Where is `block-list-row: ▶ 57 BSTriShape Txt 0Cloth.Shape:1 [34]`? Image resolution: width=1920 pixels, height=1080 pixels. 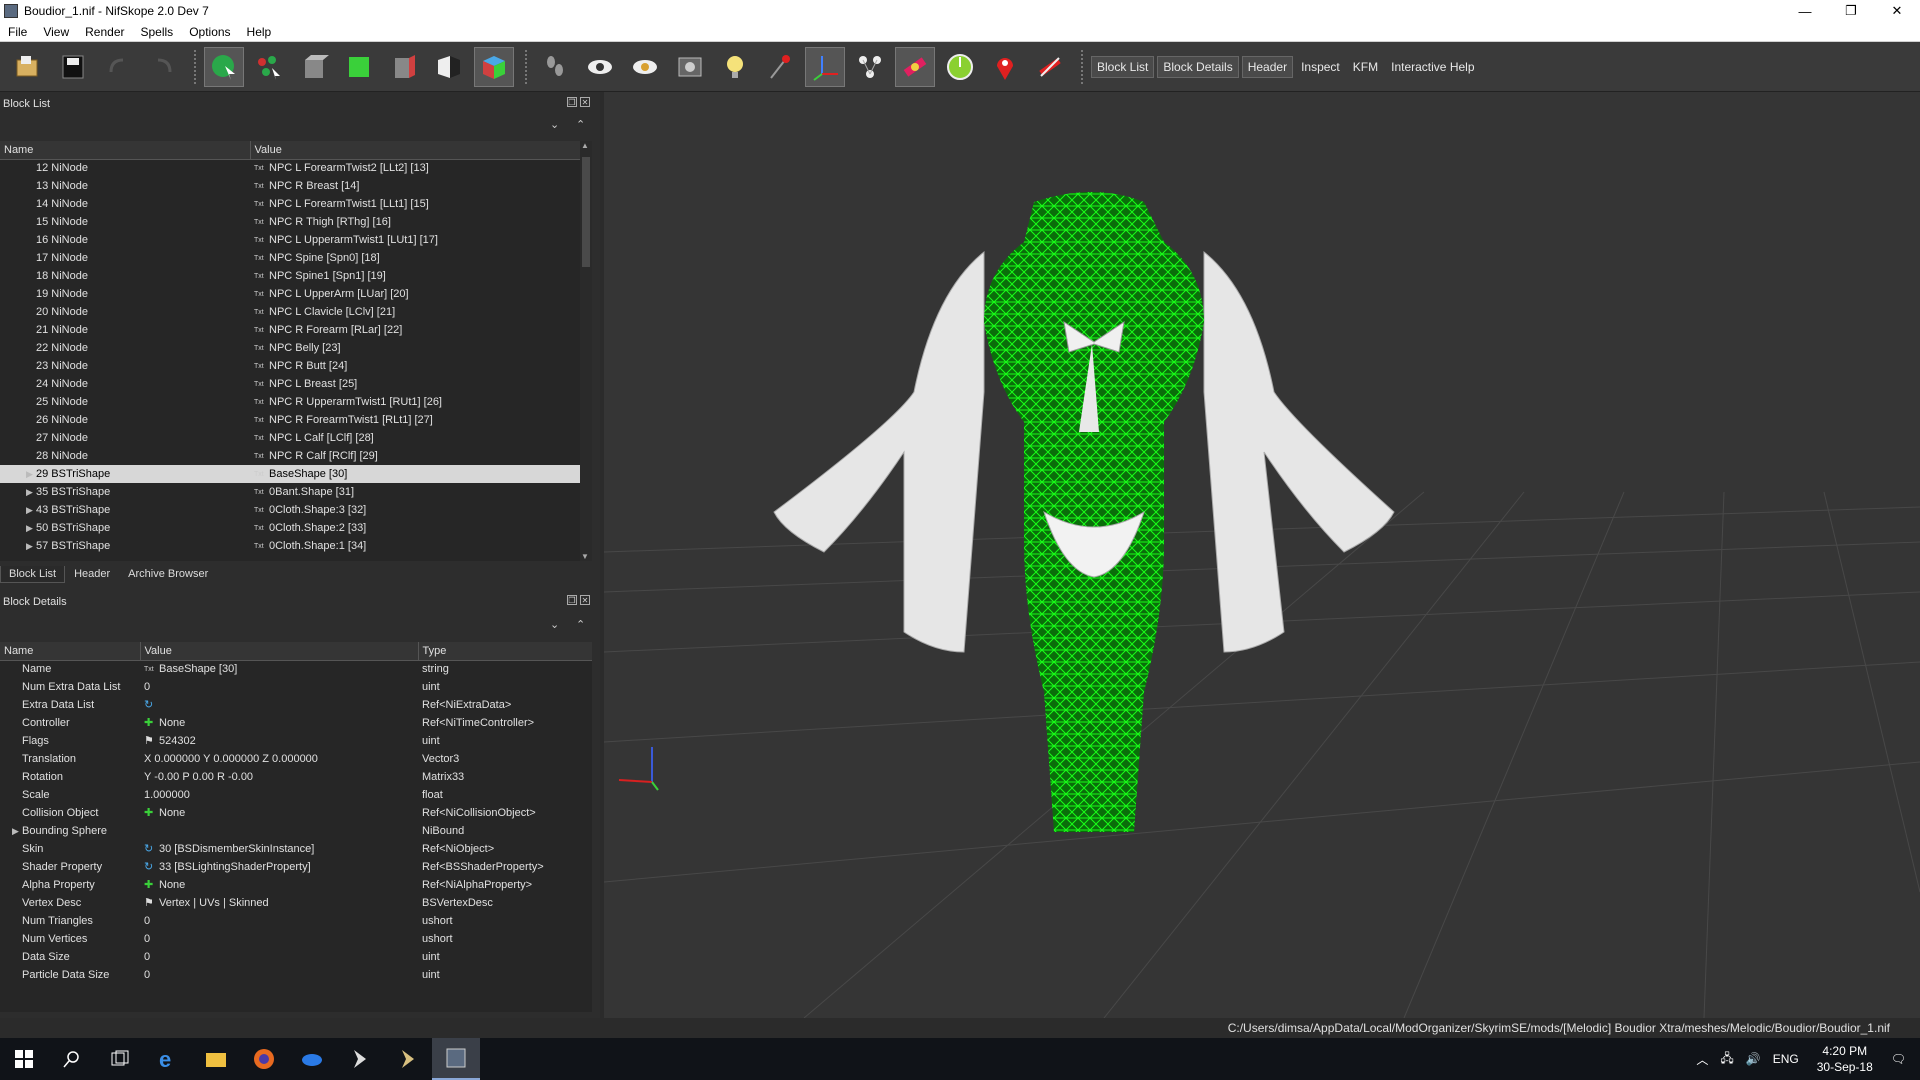 block-list-row: ▶ 57 BSTriShape Txt 0Cloth.Shape:1 [34] is located at coordinates (290, 546).